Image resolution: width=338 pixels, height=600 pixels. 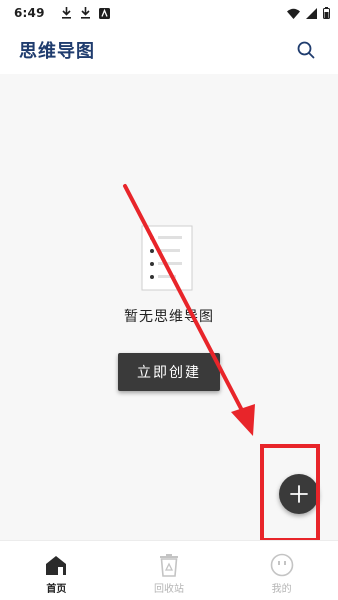 What do you see at coordinates (57, 51) in the screenshot?
I see `page-title: 思维导图` at bounding box center [57, 51].